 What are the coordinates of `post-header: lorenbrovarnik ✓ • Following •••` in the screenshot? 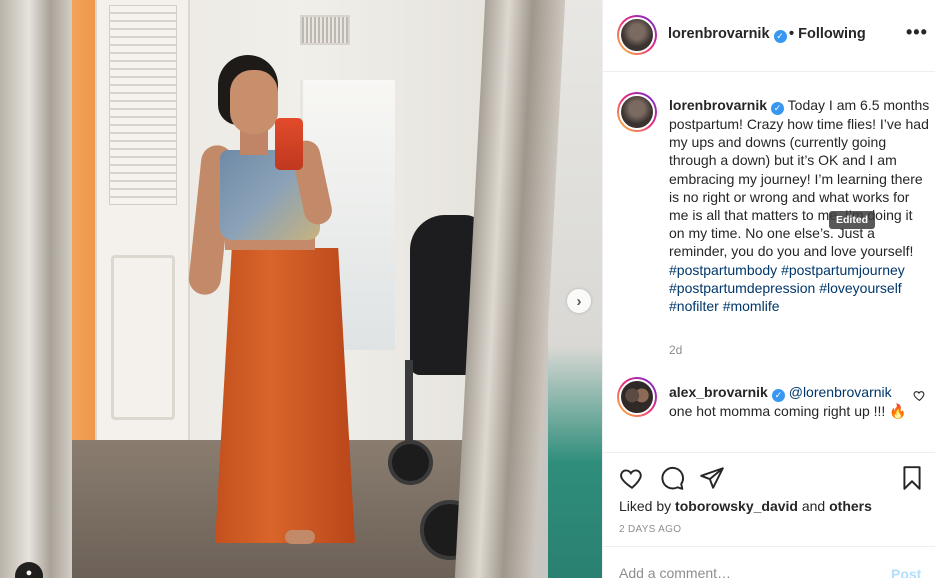 It's located at (769, 36).